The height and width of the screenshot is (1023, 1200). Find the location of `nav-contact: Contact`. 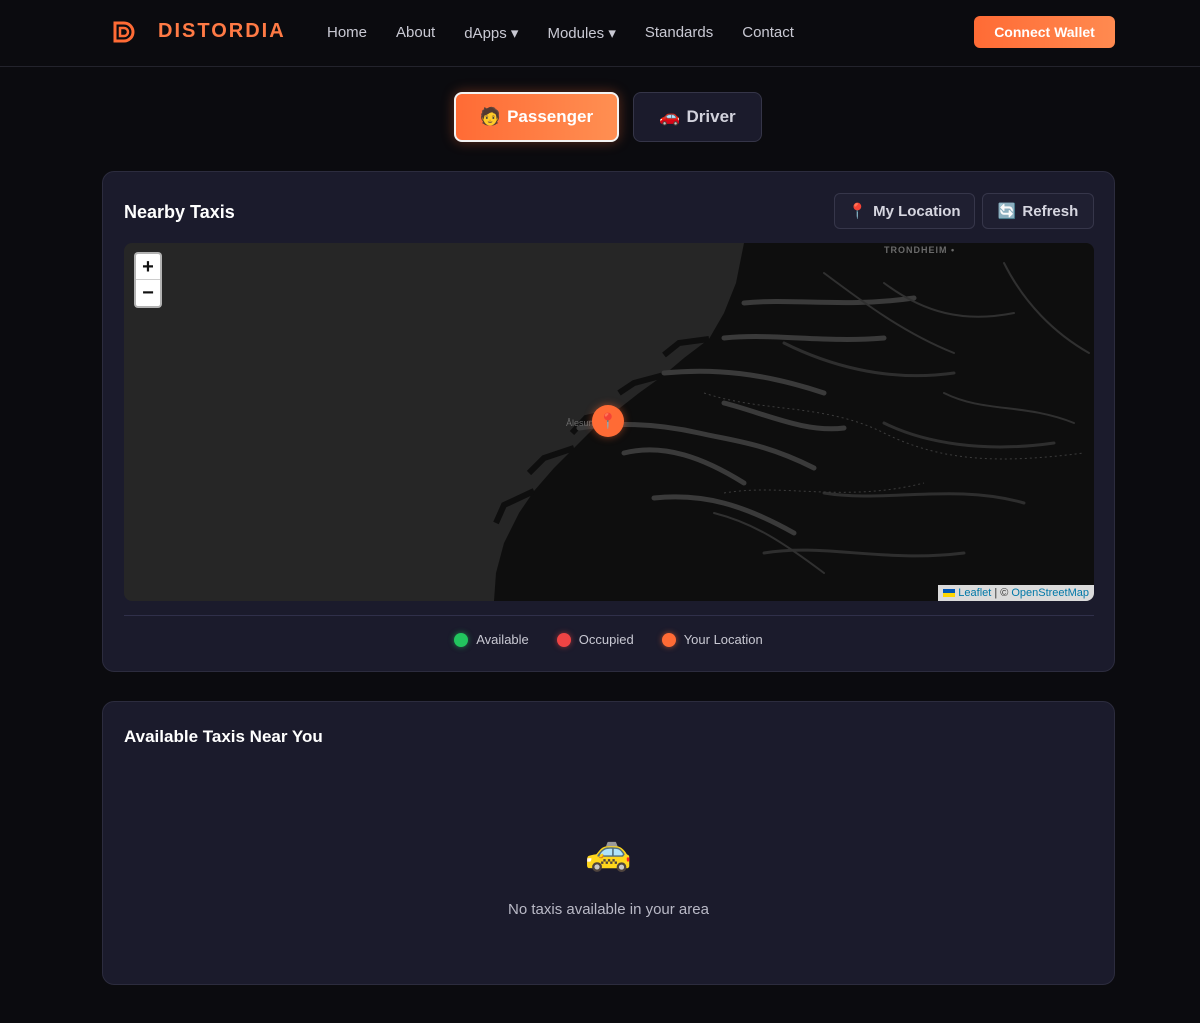

nav-contact: Contact is located at coordinates (768, 33).